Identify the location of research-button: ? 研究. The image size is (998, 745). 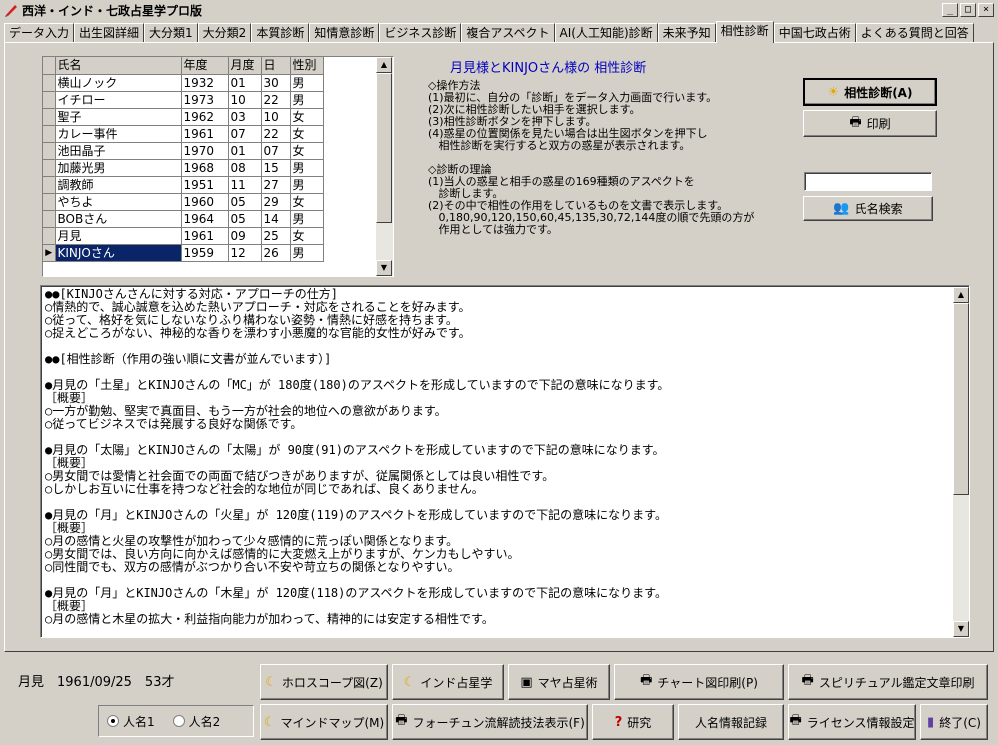
(633, 722).